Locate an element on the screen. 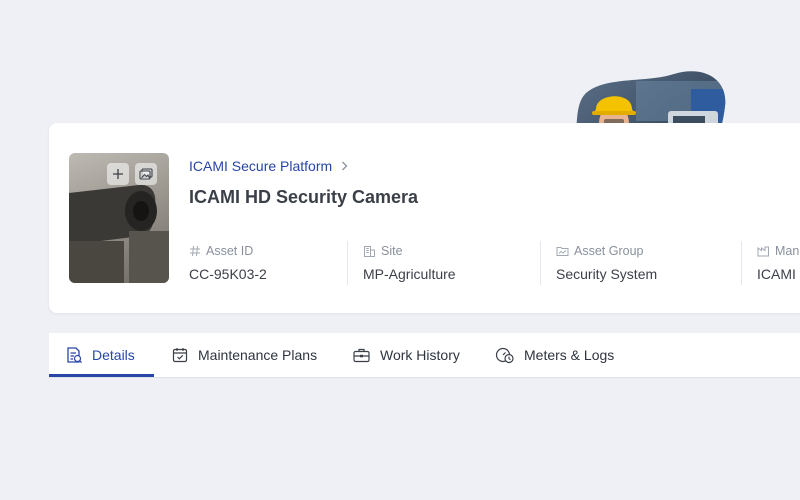 This screenshot has height=500, width=800. tab-work-history: Work History is located at coordinates (406, 355).